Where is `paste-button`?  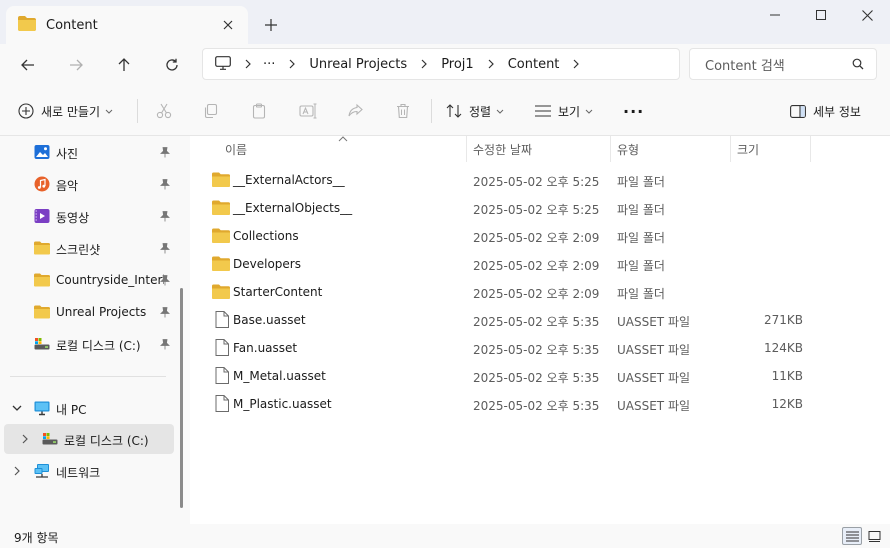 paste-button is located at coordinates (259, 111).